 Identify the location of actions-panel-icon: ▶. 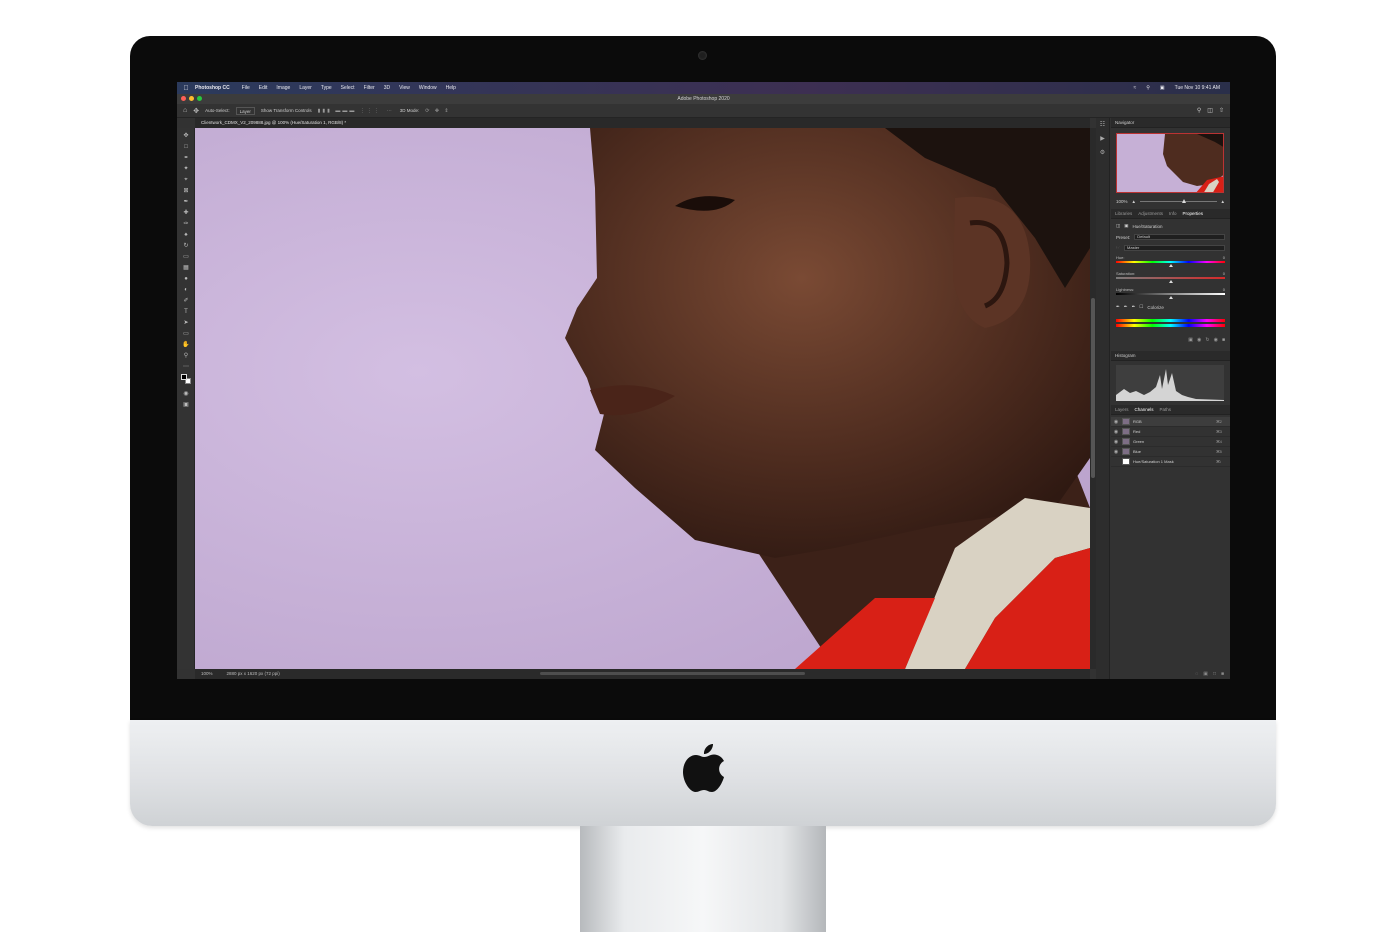
(1102, 139).